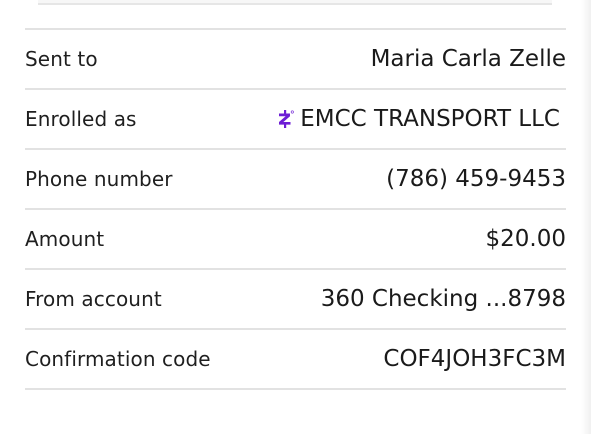  Describe the element at coordinates (285, 119) in the screenshot. I see `zelle-logo-icon` at that location.